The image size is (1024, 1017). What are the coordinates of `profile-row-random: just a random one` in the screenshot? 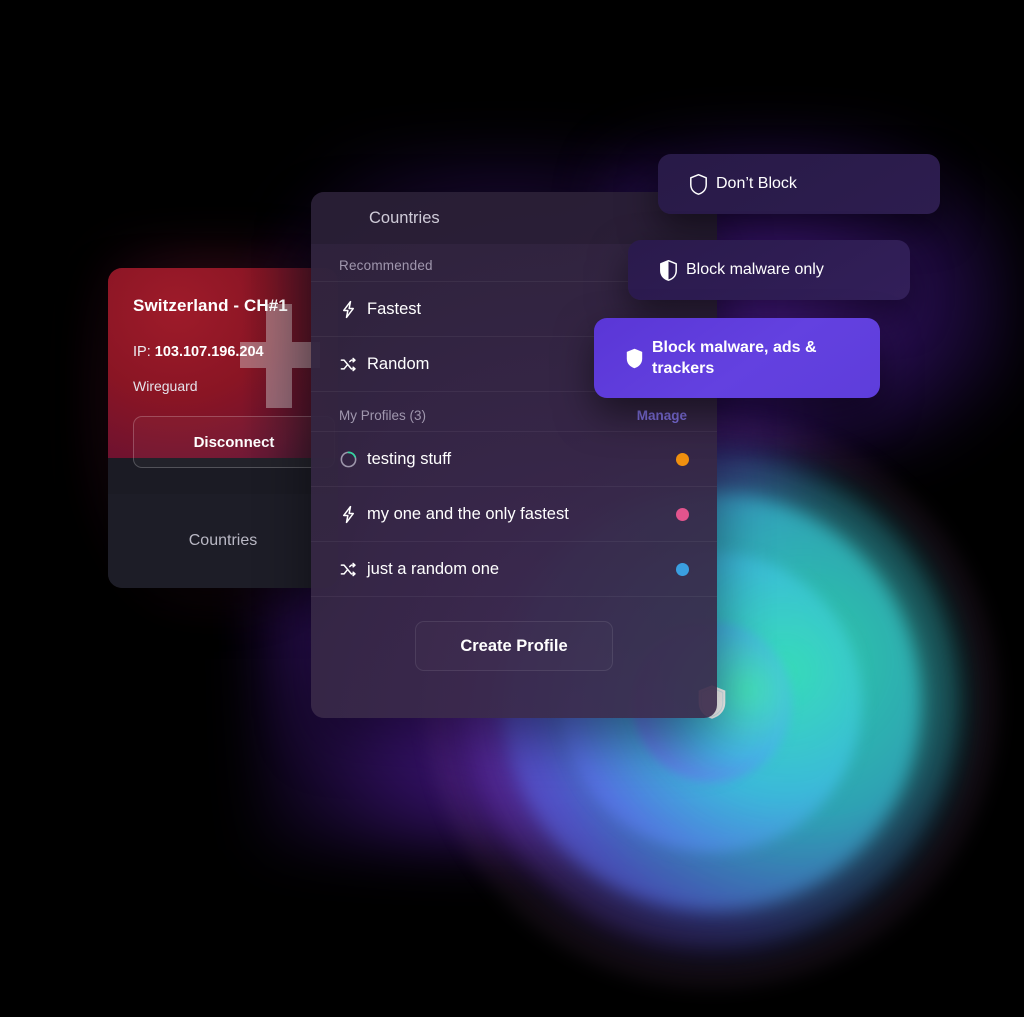 It's located at (514, 568).